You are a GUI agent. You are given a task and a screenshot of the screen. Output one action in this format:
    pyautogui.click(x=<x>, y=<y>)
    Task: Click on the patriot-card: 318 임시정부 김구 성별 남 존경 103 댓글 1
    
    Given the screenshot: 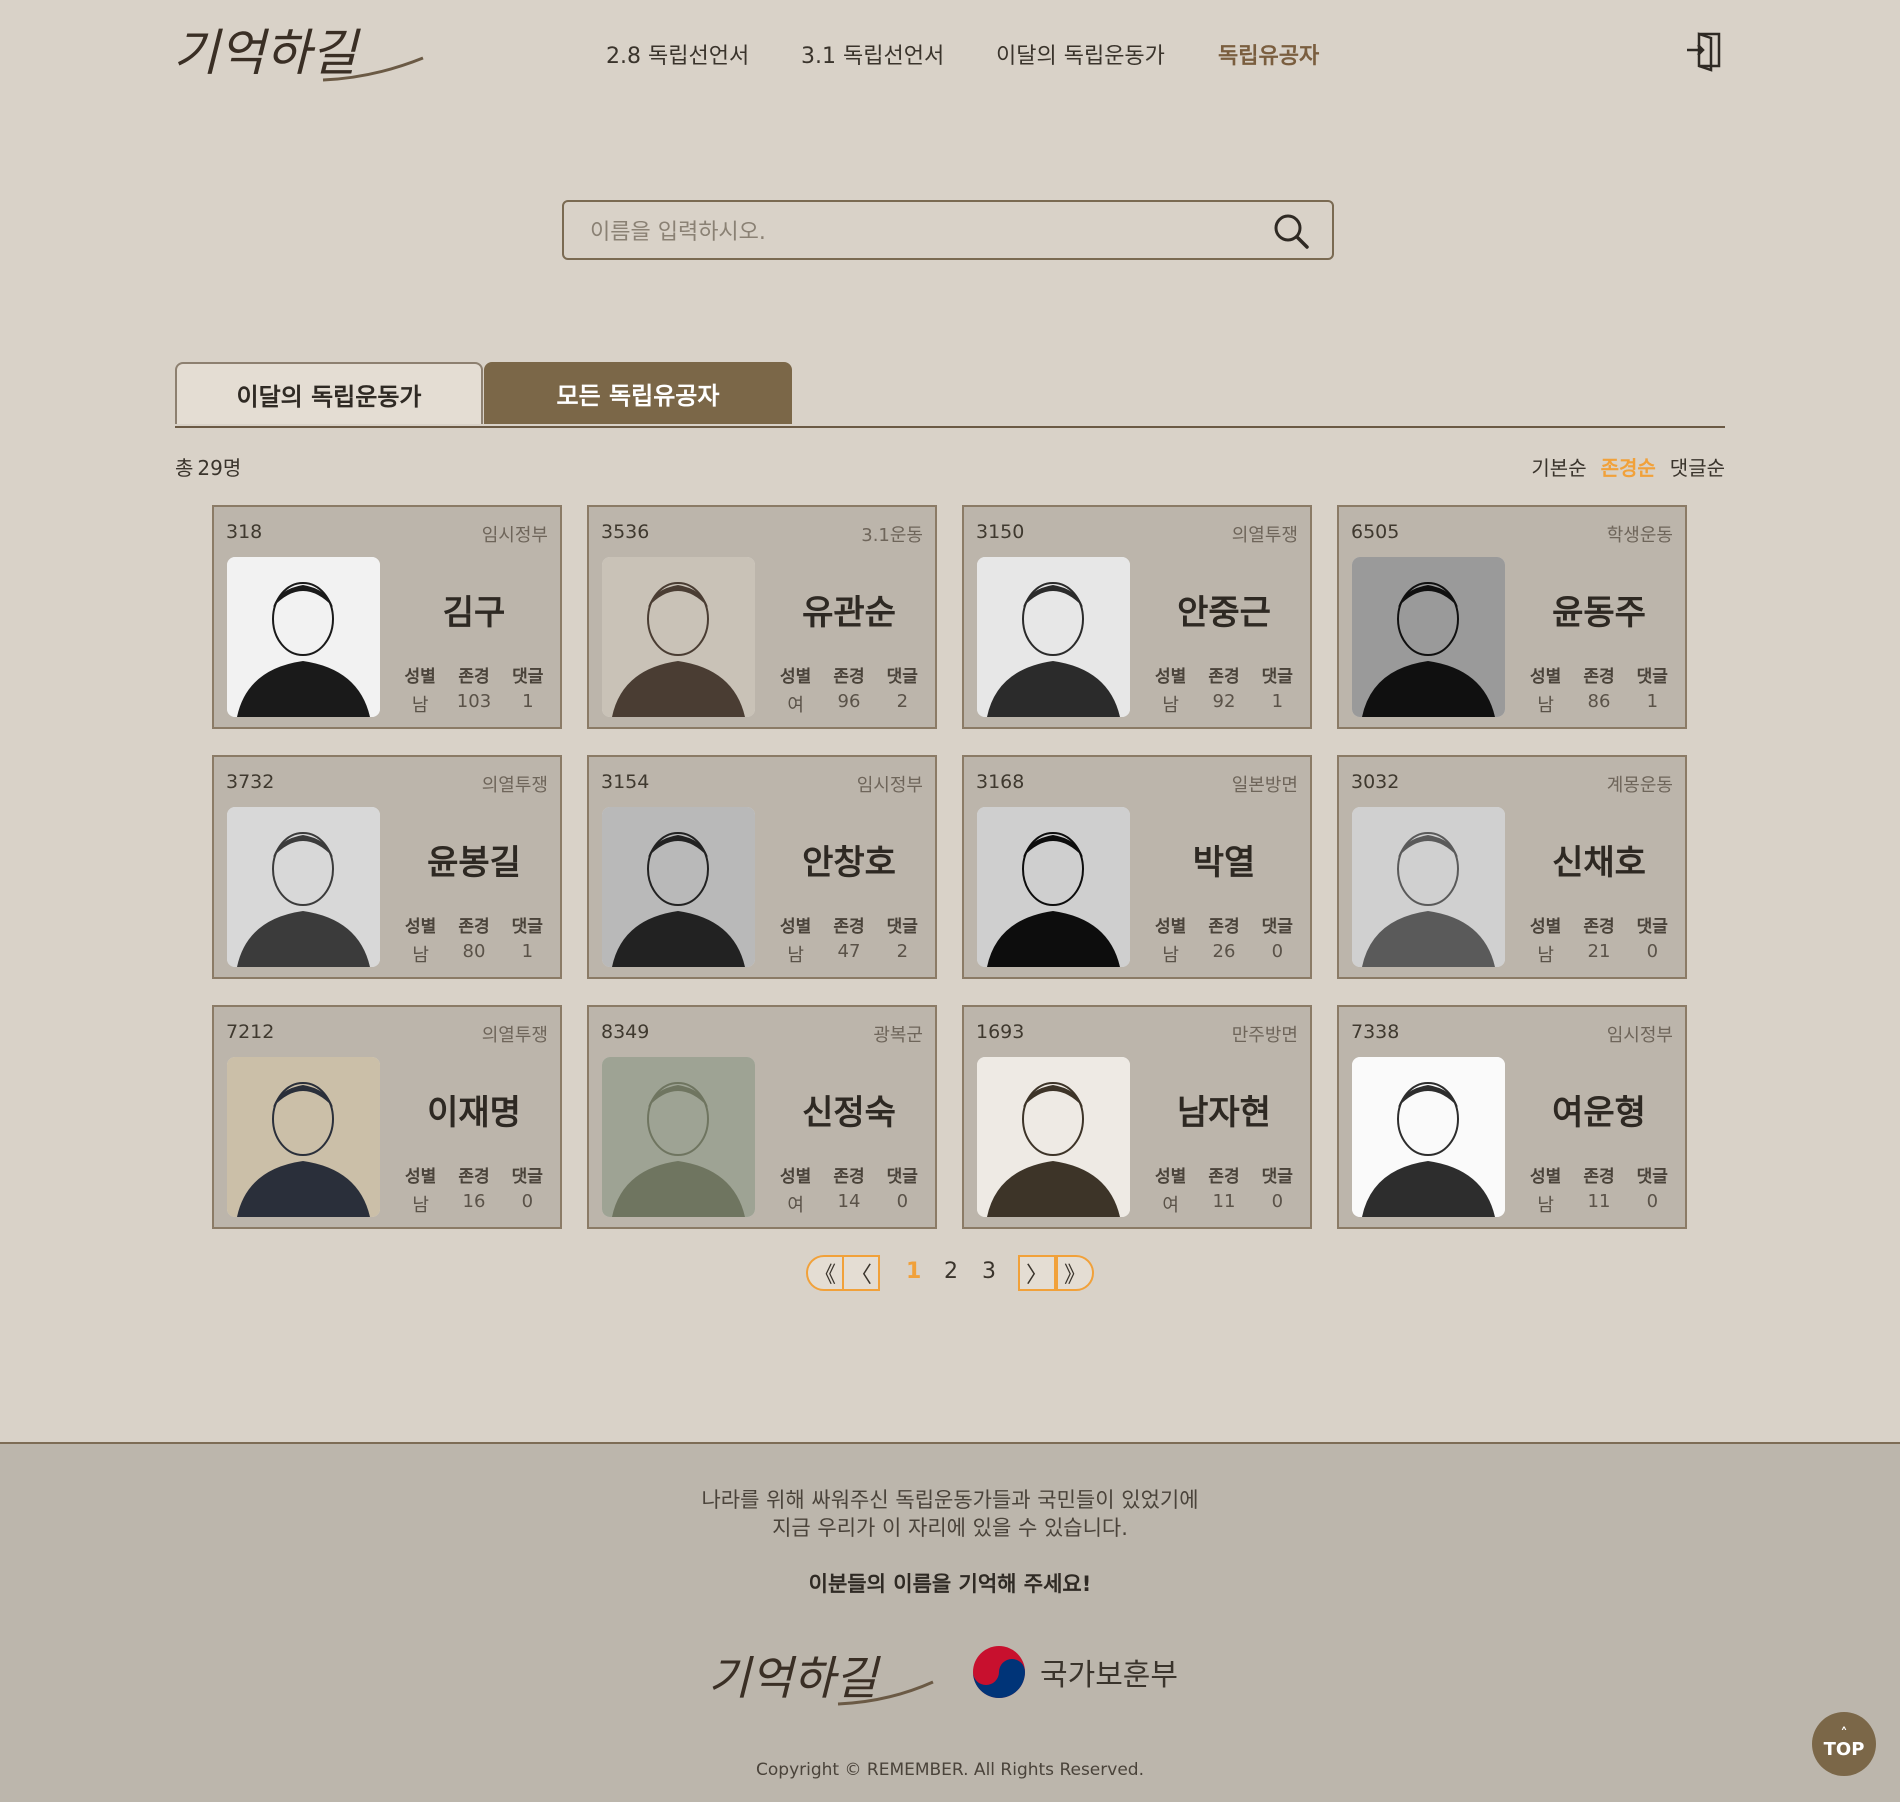 What is the action you would take?
    pyautogui.click(x=387, y=617)
    